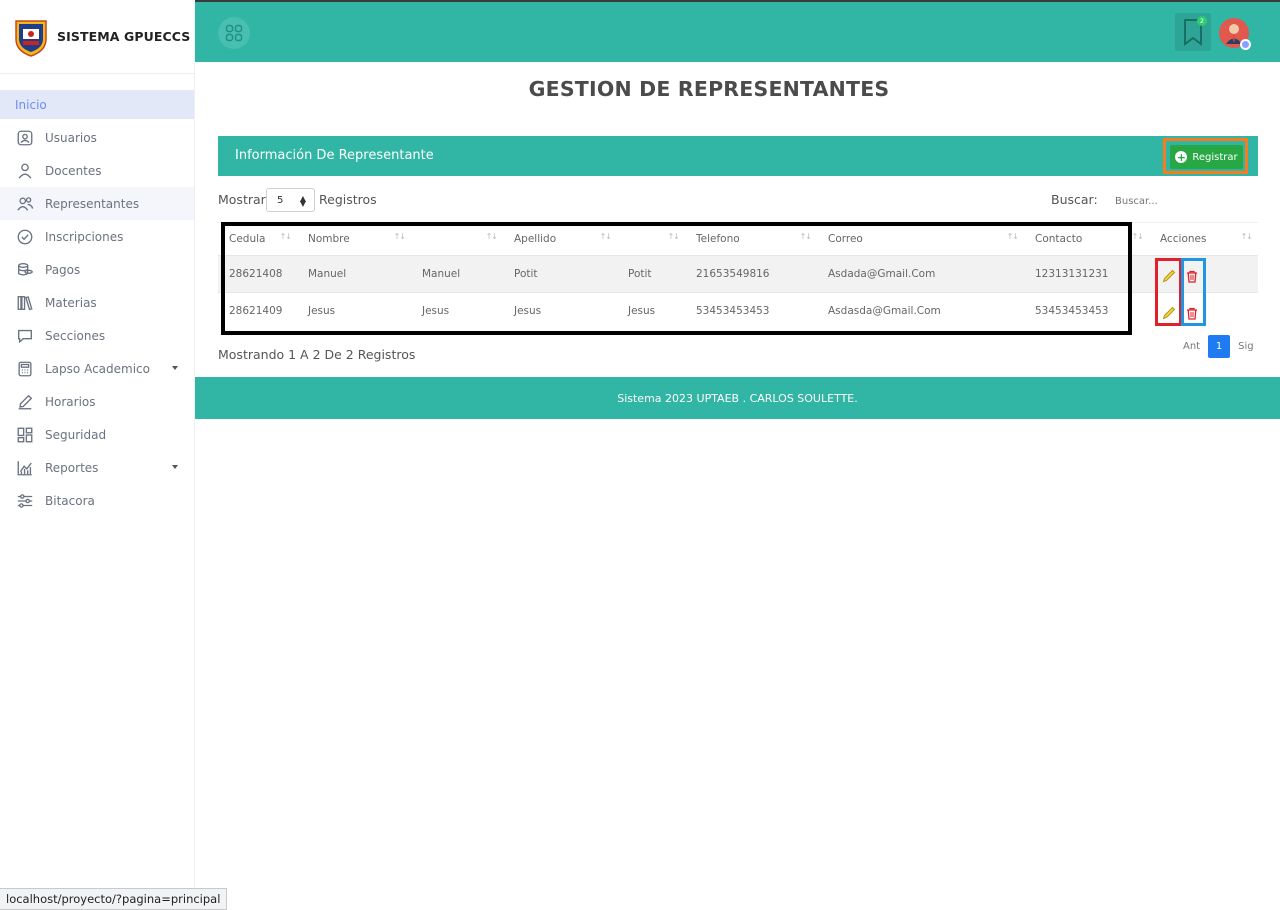 The image size is (1280, 910). I want to click on edit-icon, so click(25, 402).